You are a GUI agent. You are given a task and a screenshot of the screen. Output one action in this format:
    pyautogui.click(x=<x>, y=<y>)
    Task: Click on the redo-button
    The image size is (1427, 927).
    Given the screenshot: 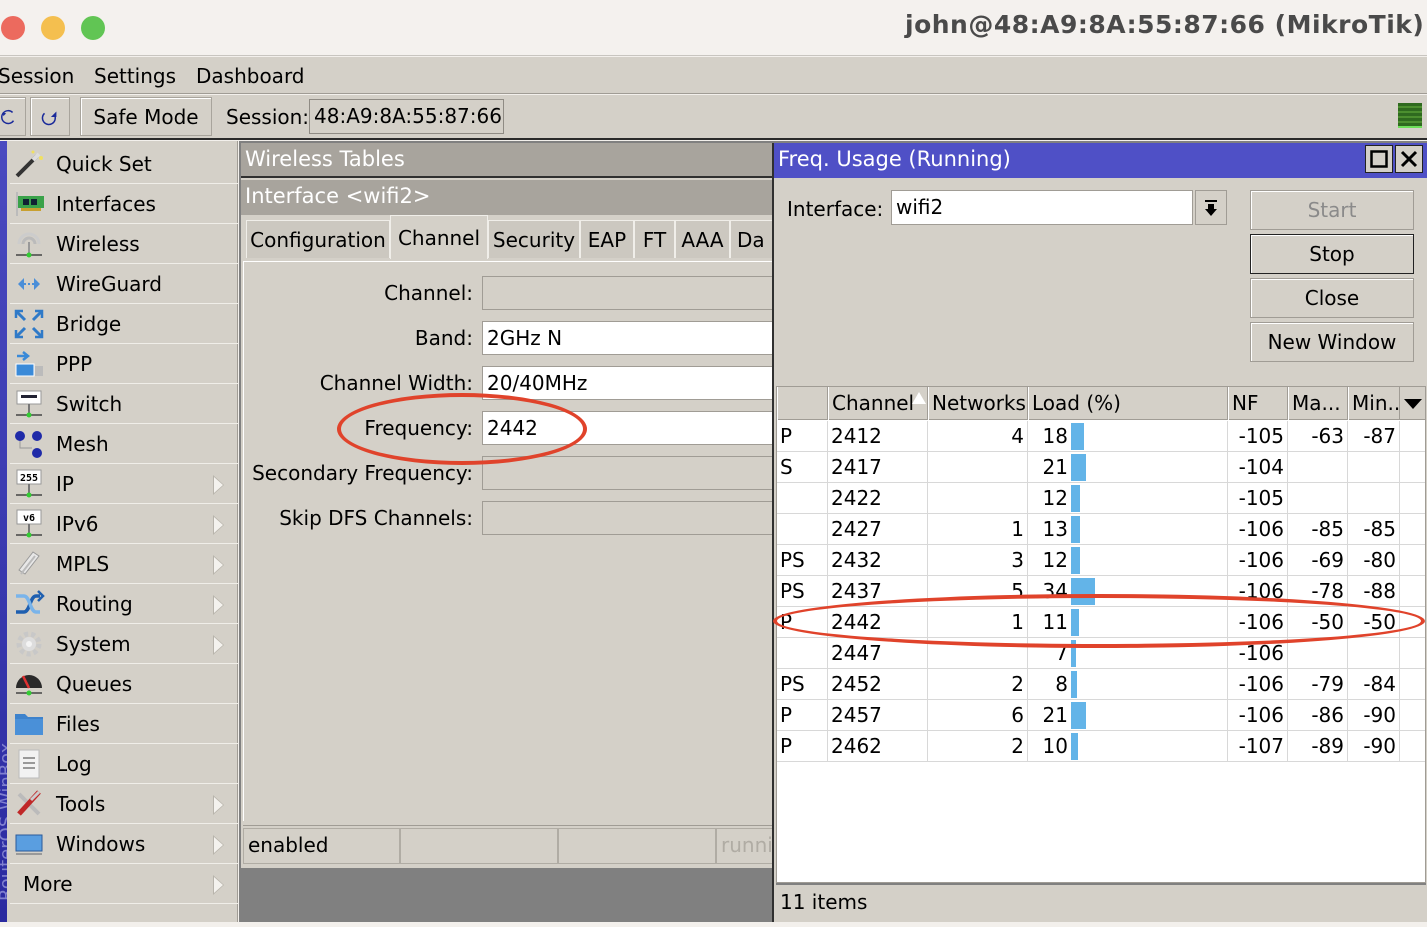 What is the action you would take?
    pyautogui.click(x=50, y=116)
    